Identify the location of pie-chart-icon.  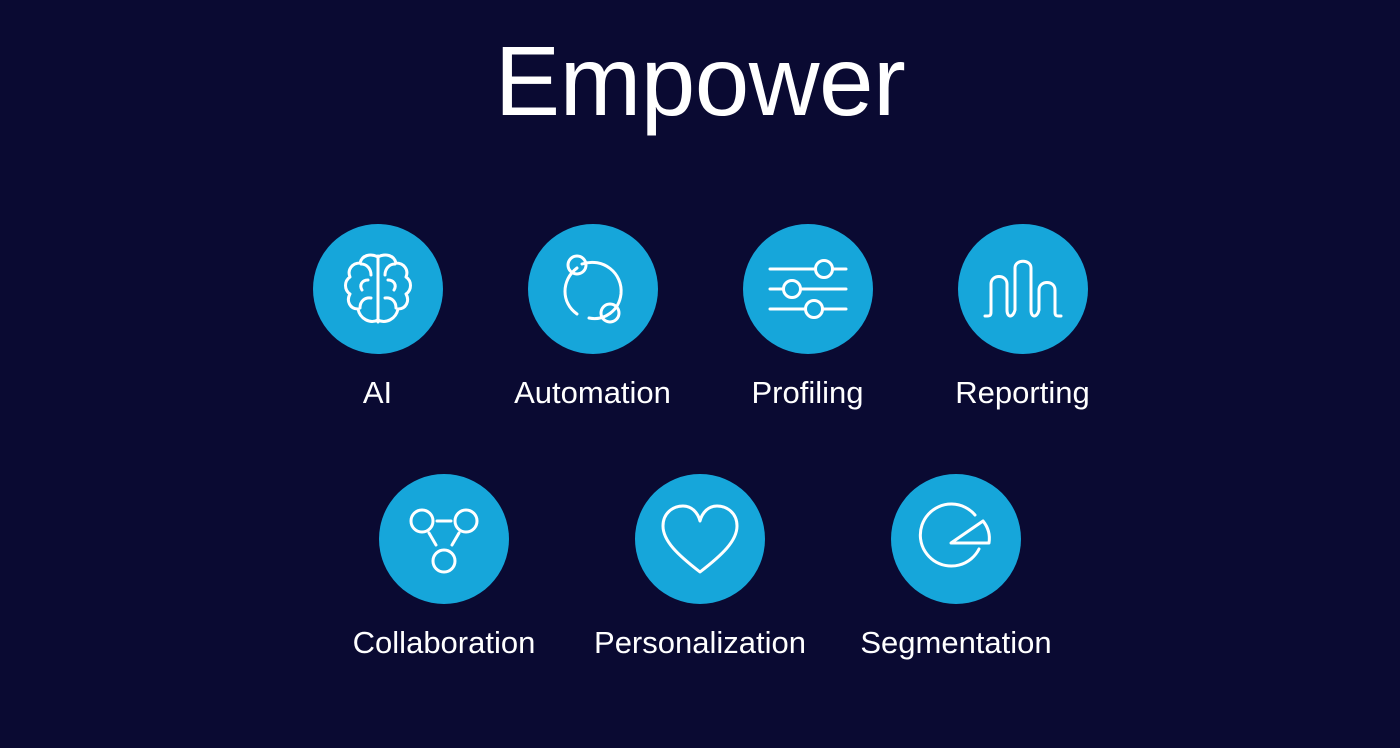
(956, 539).